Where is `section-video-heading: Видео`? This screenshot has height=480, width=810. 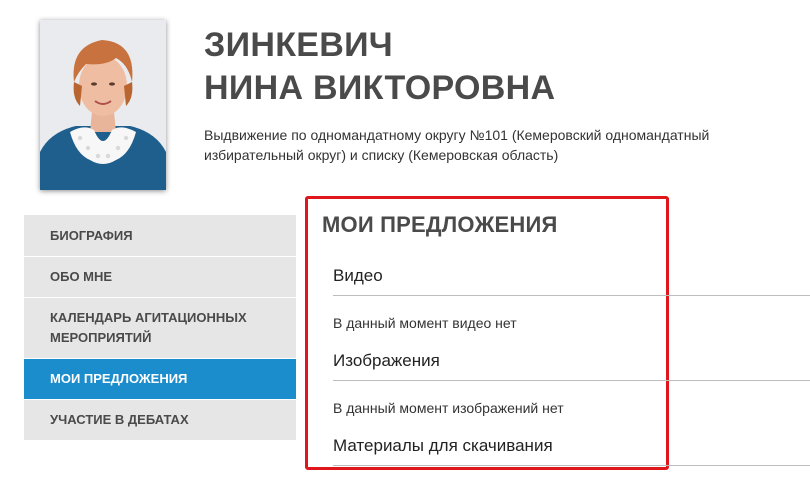 section-video-heading: Видео is located at coordinates (358, 276).